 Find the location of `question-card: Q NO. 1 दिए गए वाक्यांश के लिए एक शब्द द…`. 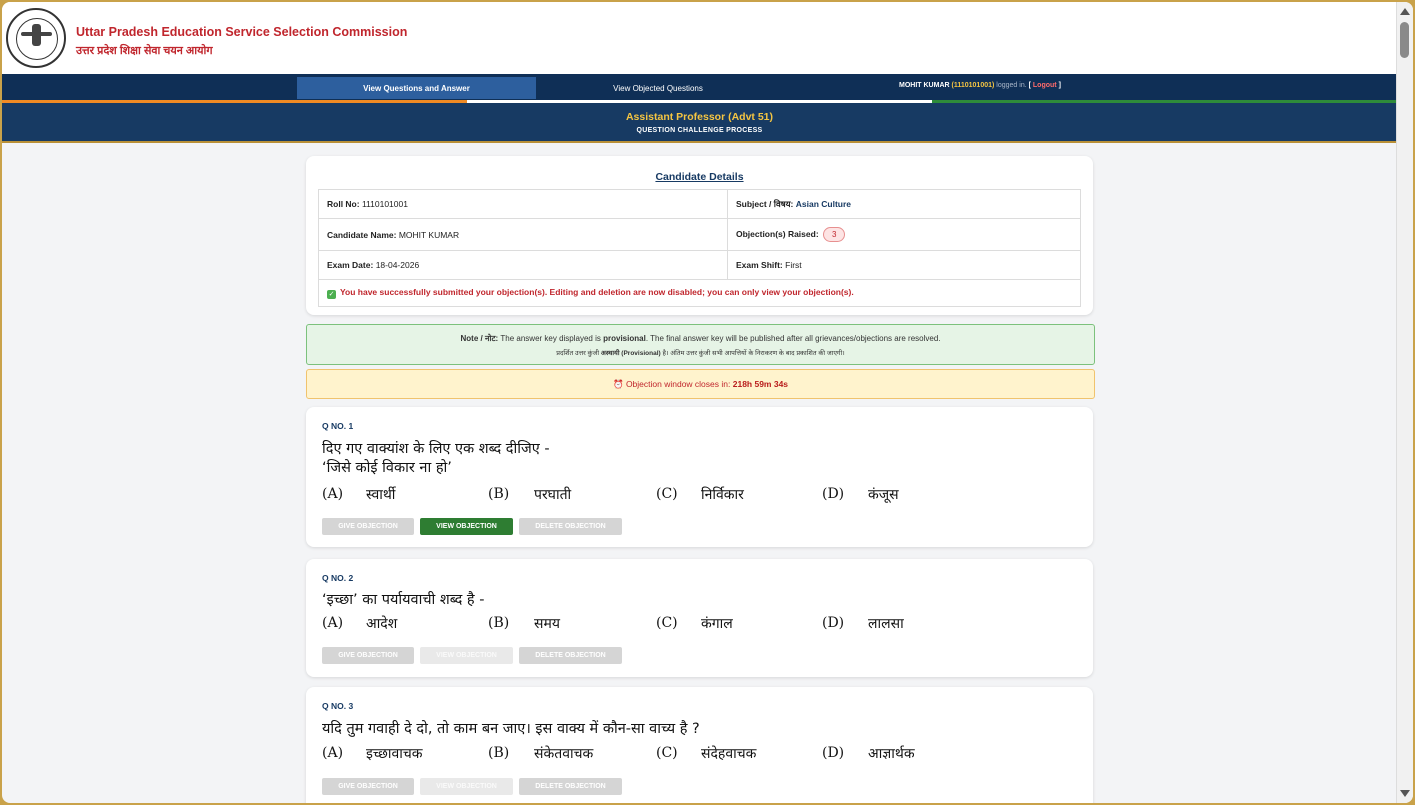

question-card: Q NO. 1 दिए गए वाक्यांश के लिए एक शब्द द… is located at coordinates (699, 477).